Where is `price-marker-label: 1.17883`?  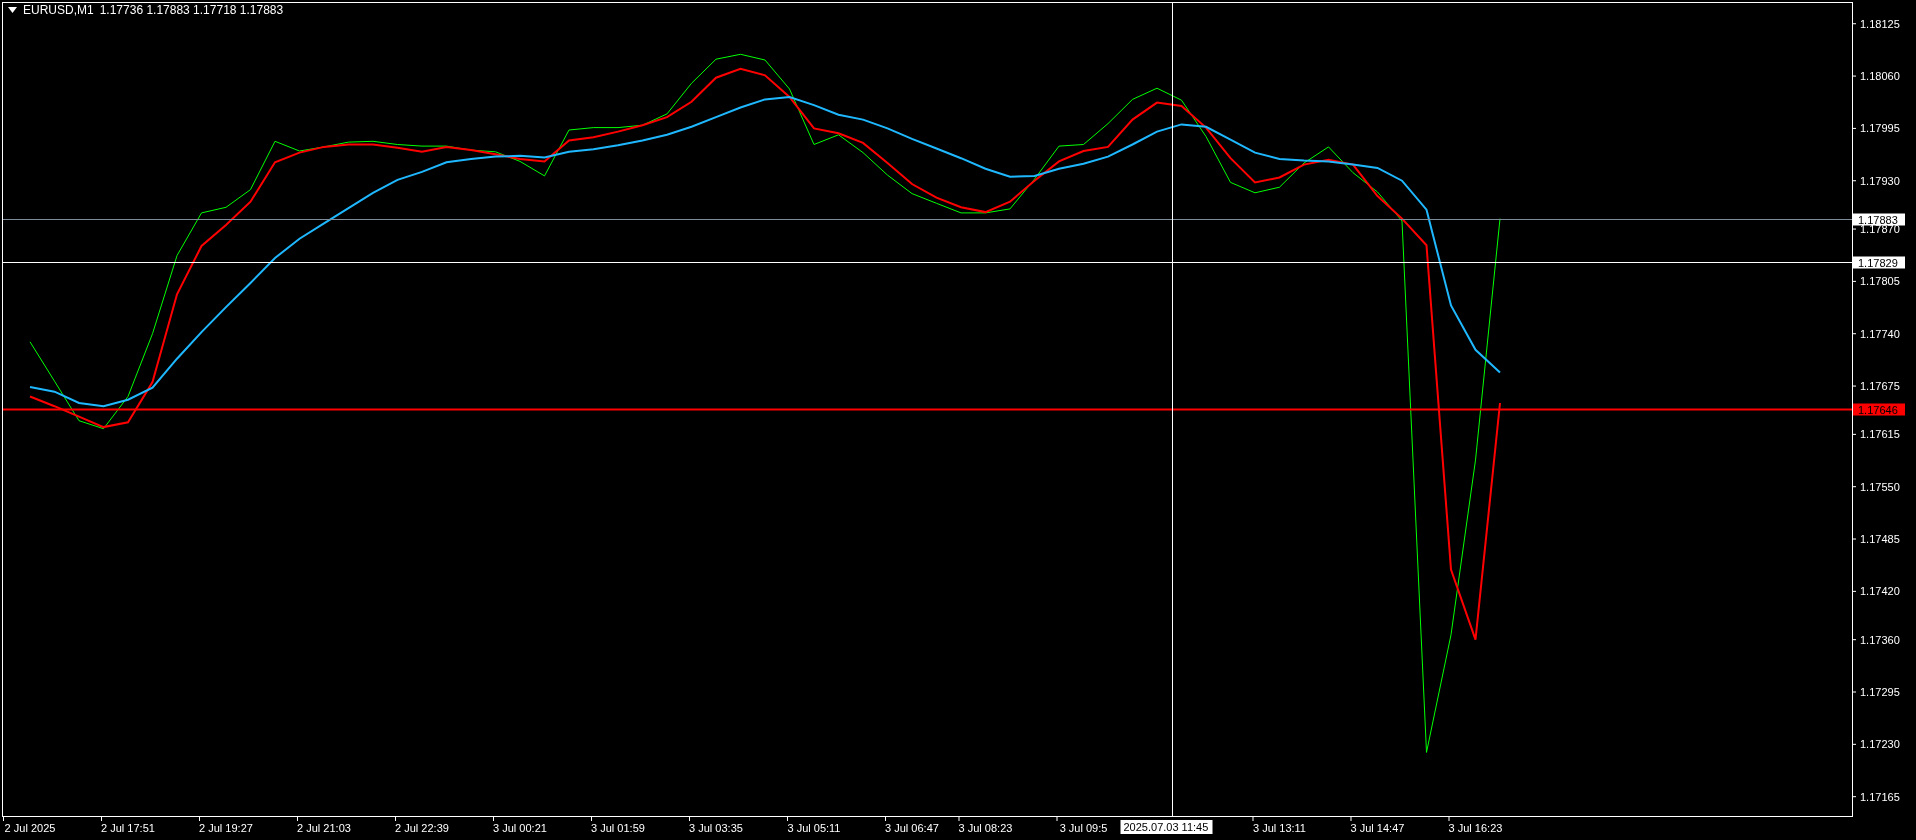 price-marker-label: 1.17883 is located at coordinates (1879, 219).